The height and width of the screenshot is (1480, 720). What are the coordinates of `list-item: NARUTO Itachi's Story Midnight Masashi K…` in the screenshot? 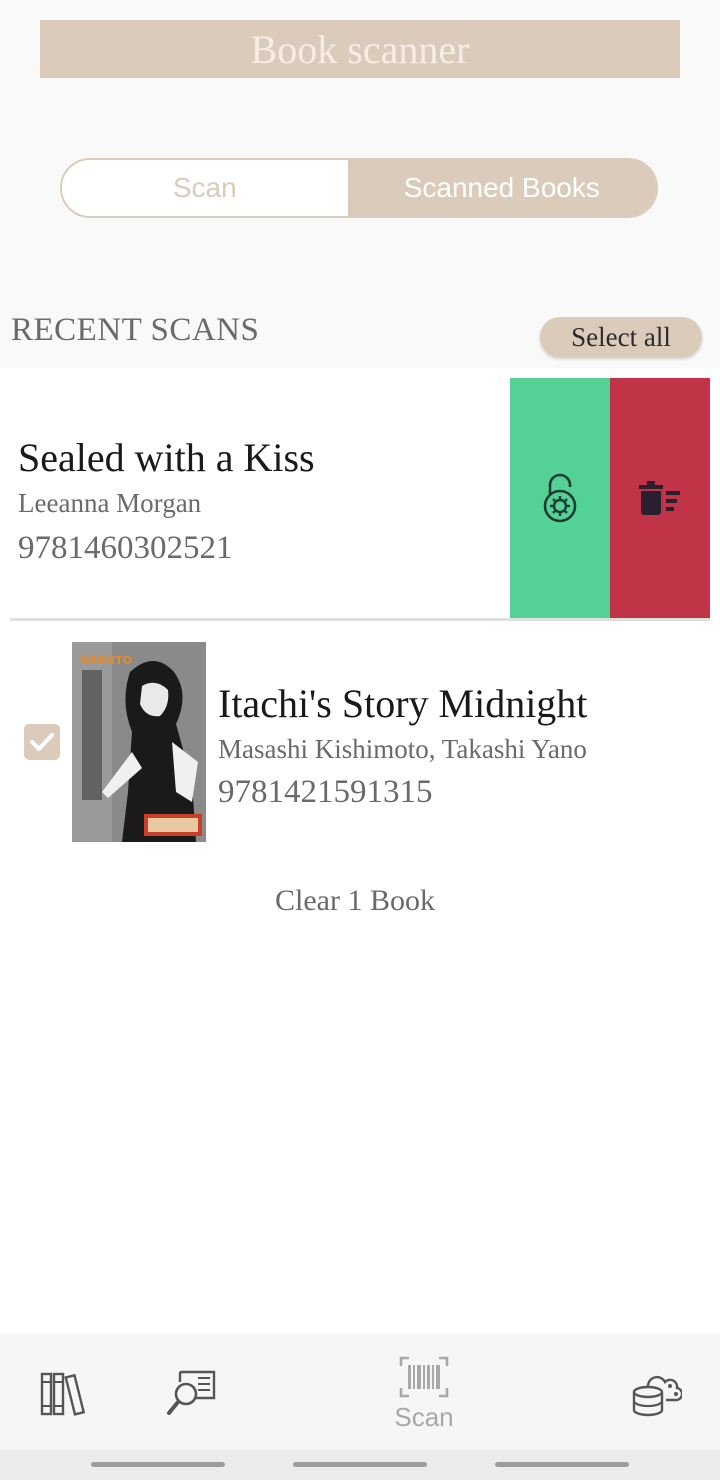 It's located at (360, 742).